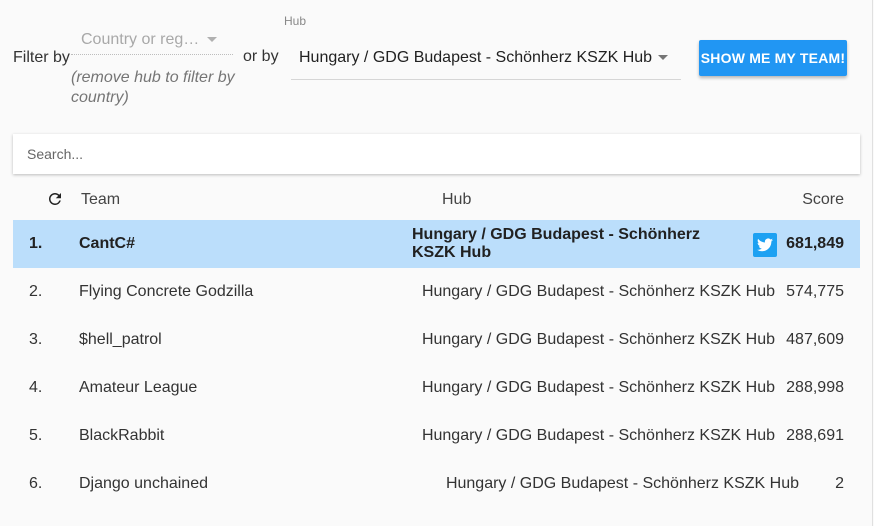 The image size is (874, 526). I want to click on refresh-icon, so click(55, 199).